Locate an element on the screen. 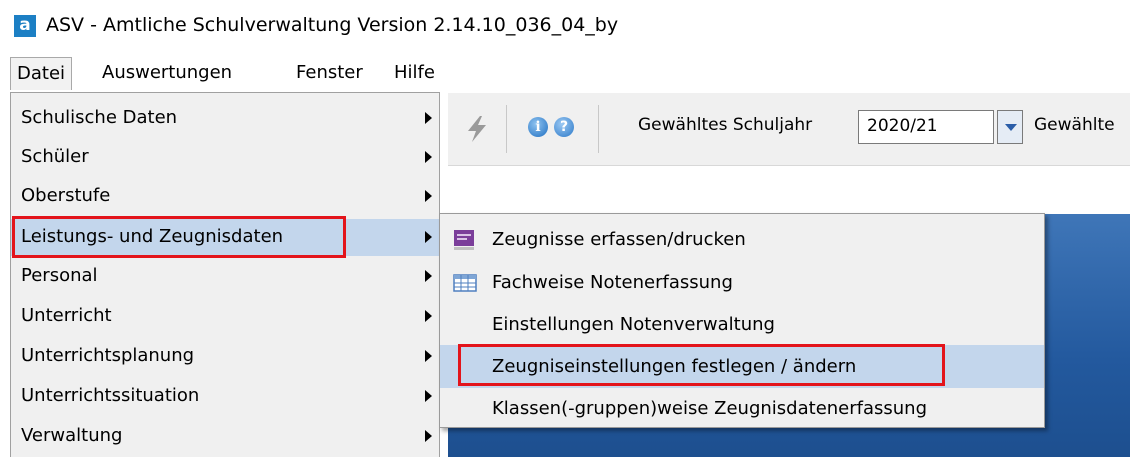 The height and width of the screenshot is (457, 1130). menu-bar: Datei Auswertungen Fenster Hilfe is located at coordinates (565, 72).